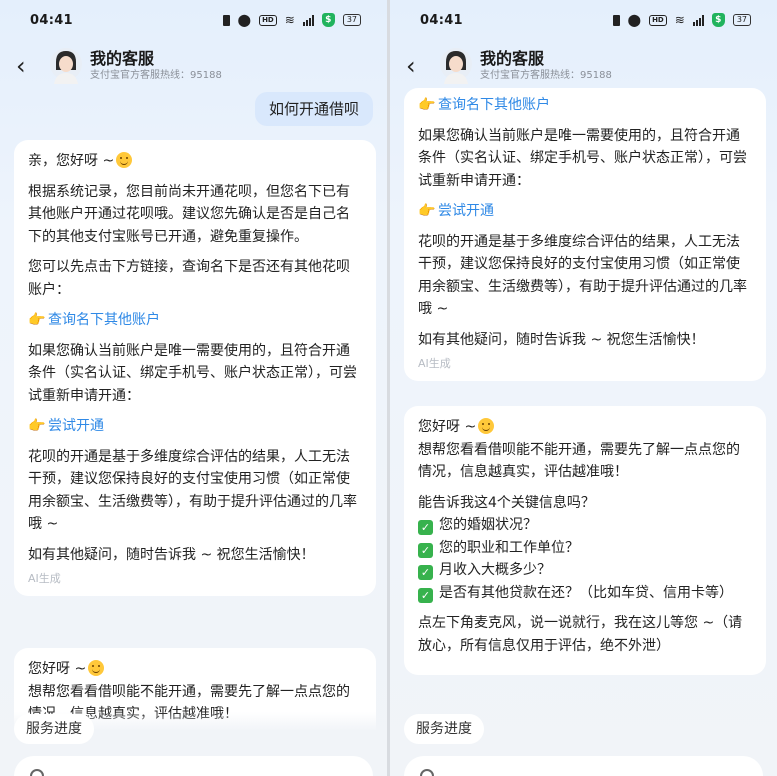 This screenshot has height=776, width=777. I want to click on reply-question: 能告诉我这4个关键信息吗？, so click(506, 502).